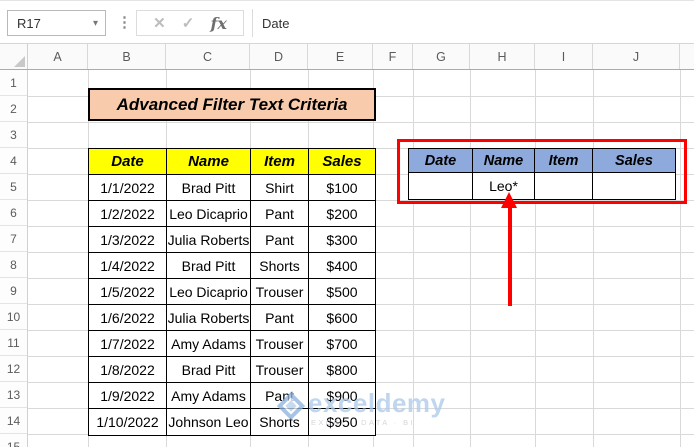 Image resolution: width=694 pixels, height=447 pixels. What do you see at coordinates (128, 162) in the screenshot?
I see `data-table-header-date: Date` at bounding box center [128, 162].